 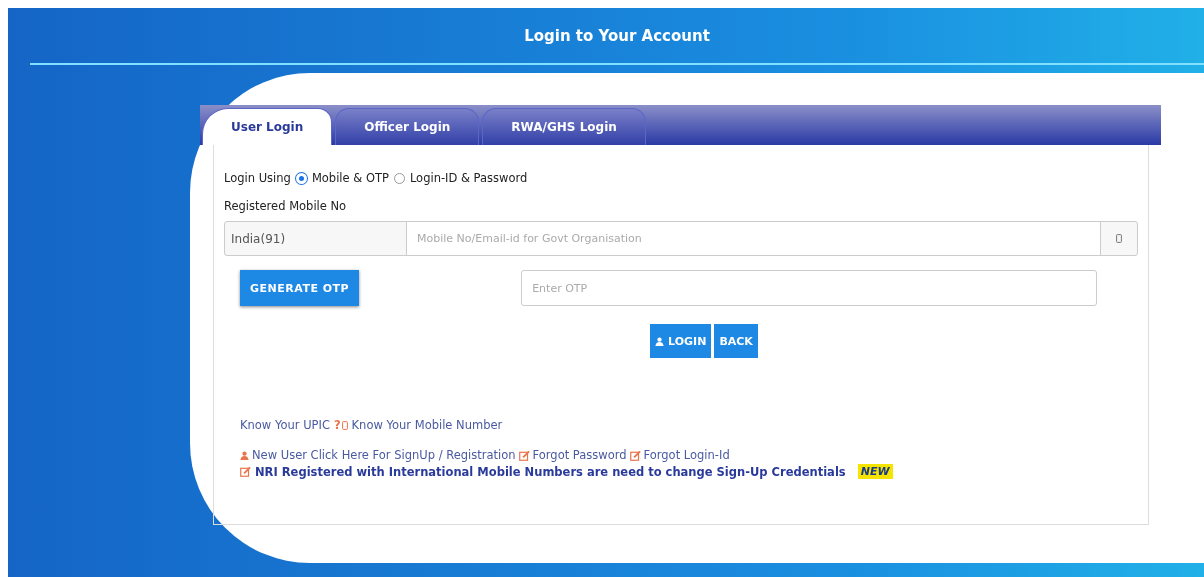 I want to click on radio-button, so click(x=399, y=178).